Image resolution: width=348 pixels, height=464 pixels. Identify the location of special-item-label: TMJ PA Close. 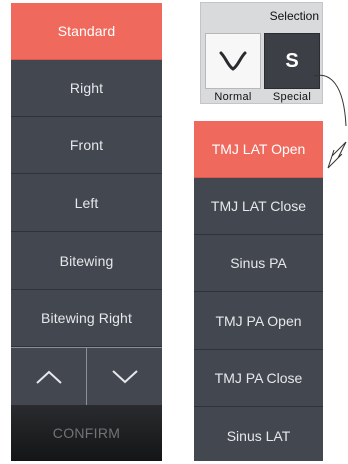
(258, 378).